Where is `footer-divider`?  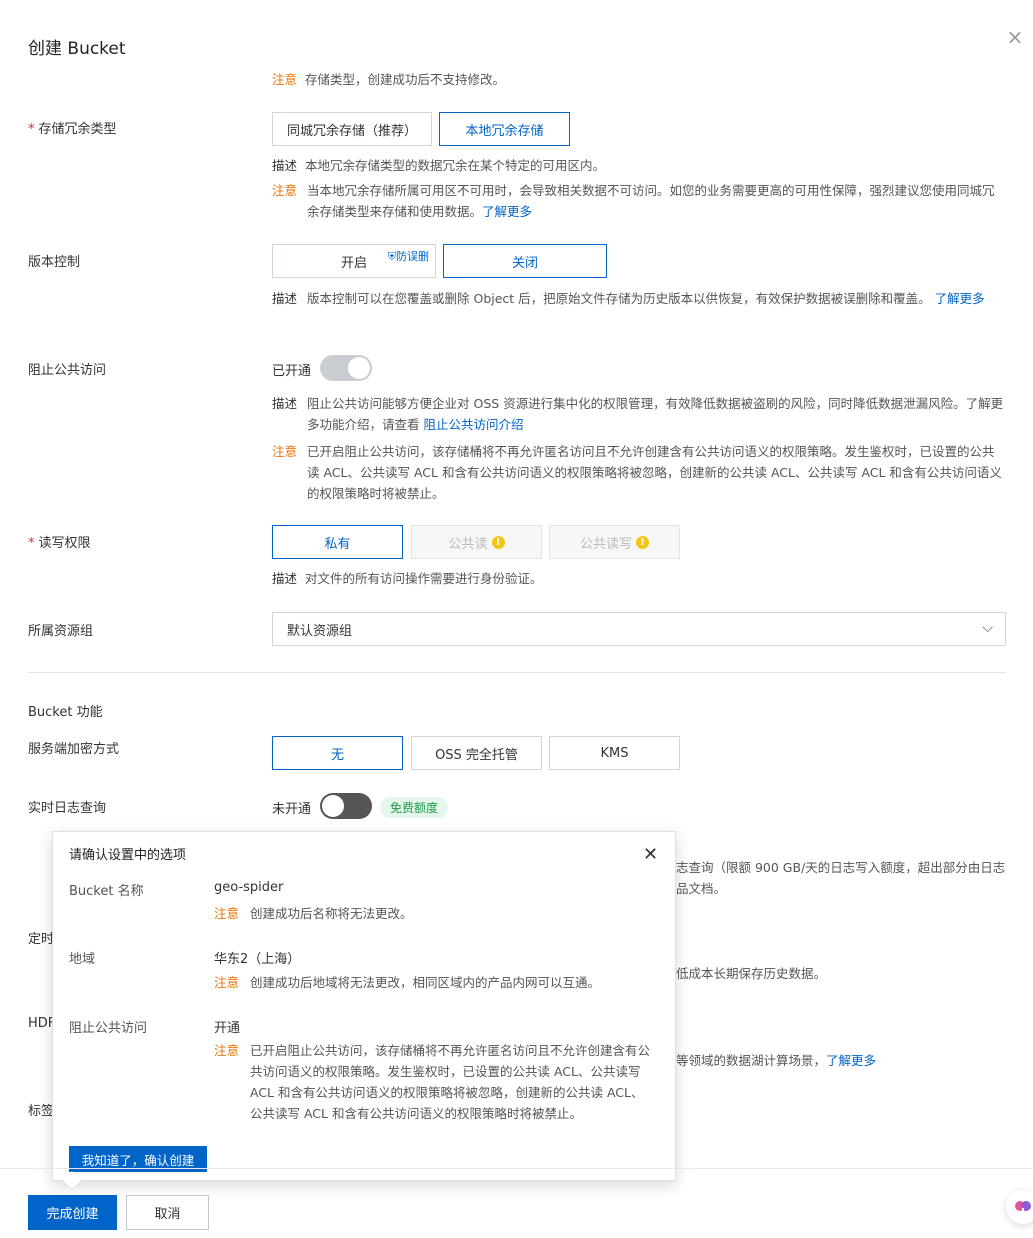 footer-divider is located at coordinates (516, 1168).